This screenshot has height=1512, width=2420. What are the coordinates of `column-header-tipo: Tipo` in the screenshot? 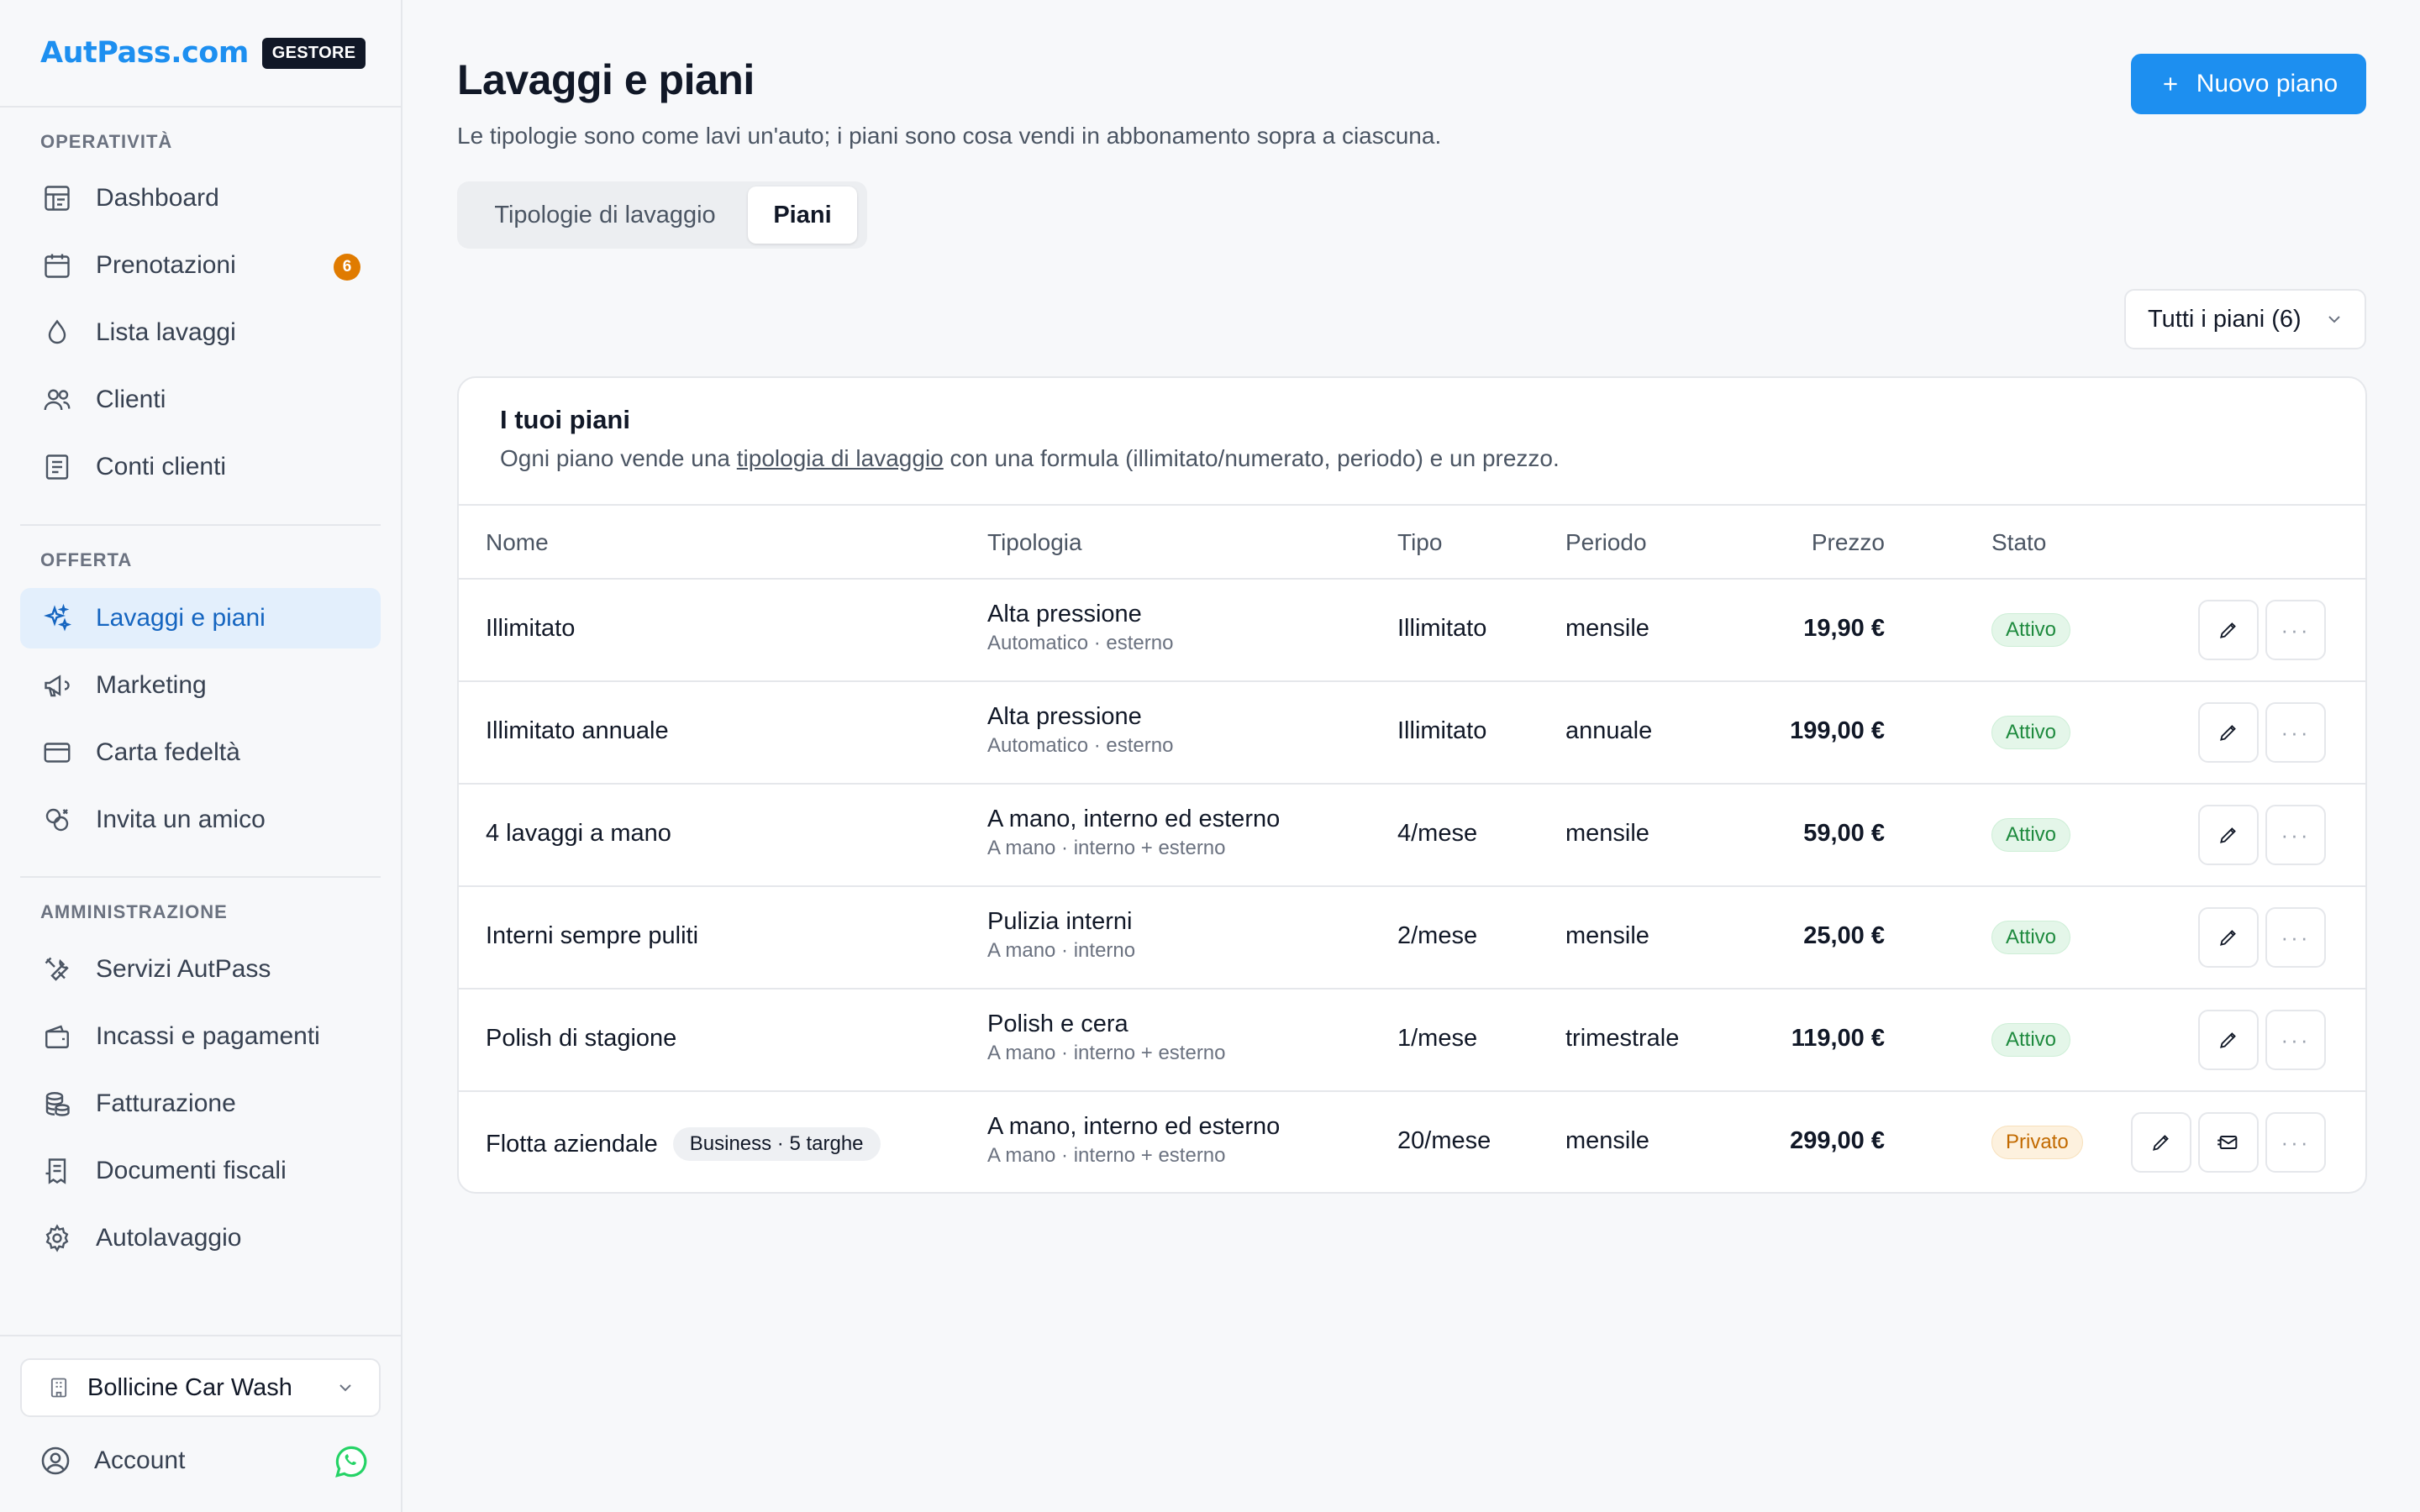 It's located at (1420, 542).